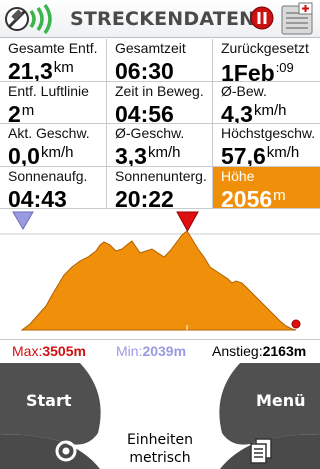  I want to click on satellite-signal-icon, so click(33, 19).